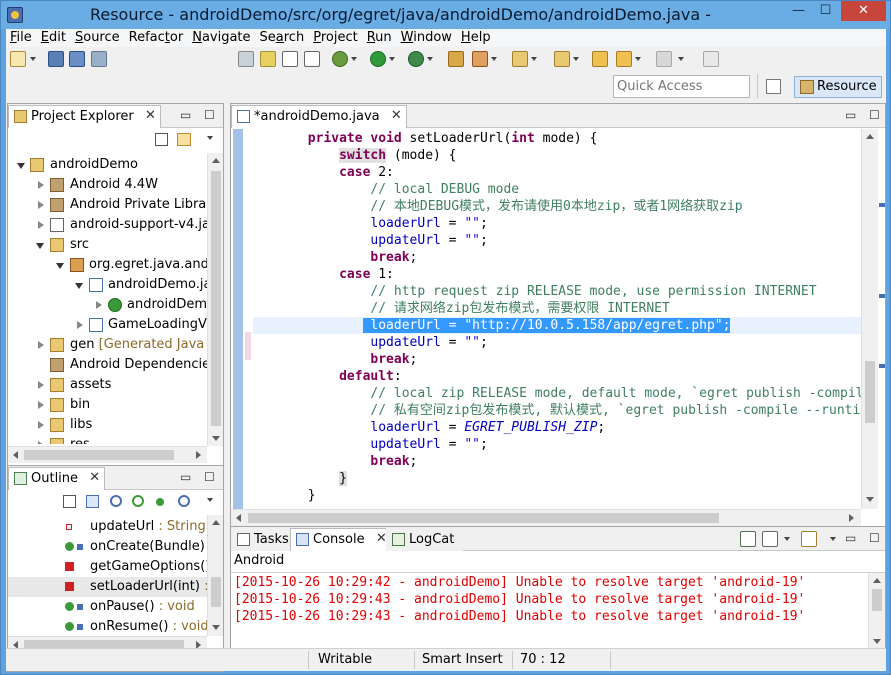  Describe the element at coordinates (108, 165) in the screenshot. I see `tree-item-androidDemo: androidDemo` at that location.